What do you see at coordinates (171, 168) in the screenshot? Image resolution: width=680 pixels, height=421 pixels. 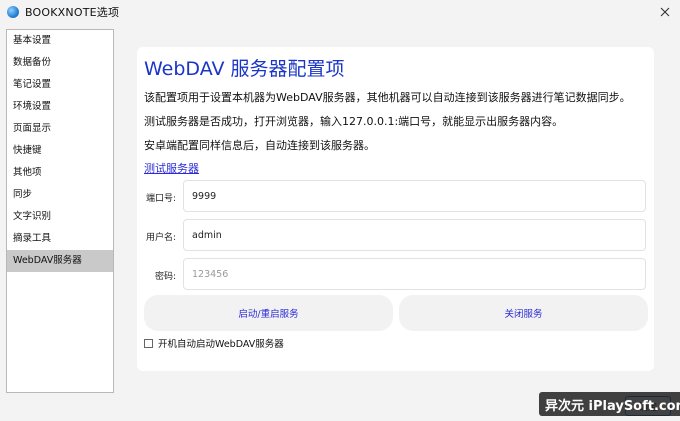 I see `test-server-link: 测试服务器` at bounding box center [171, 168].